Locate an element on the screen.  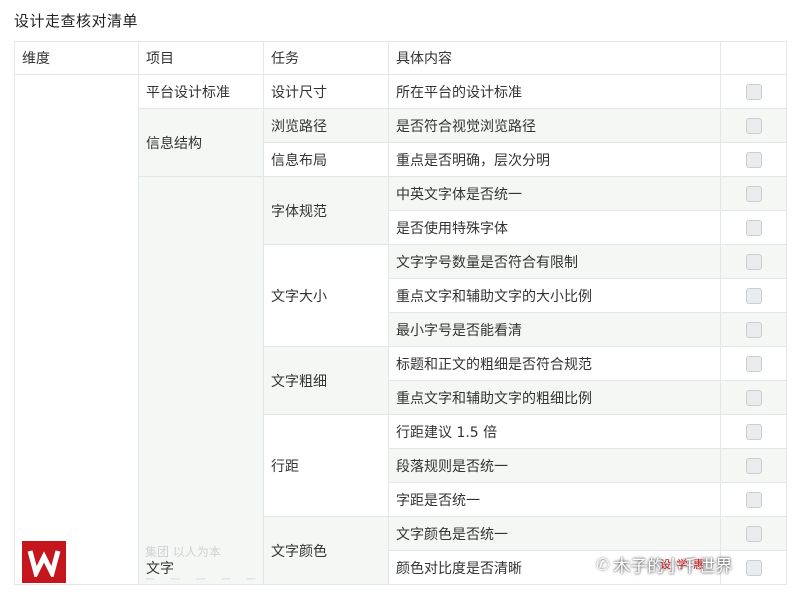
content-cell: 文字颜色是否统一 is located at coordinates (554, 533).